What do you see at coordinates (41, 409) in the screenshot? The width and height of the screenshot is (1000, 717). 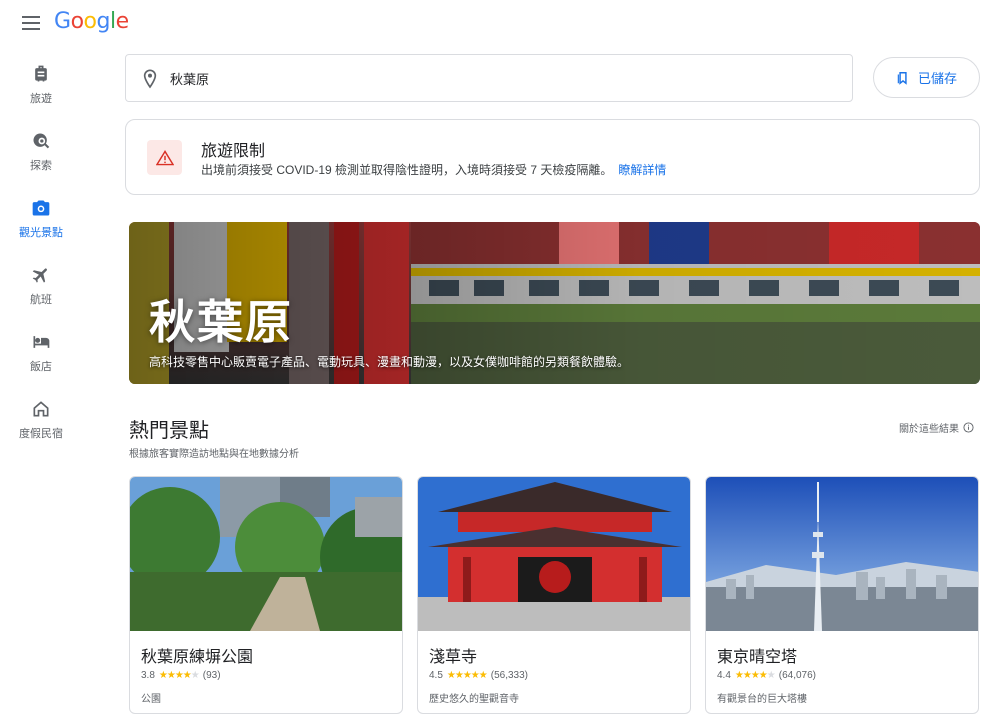 I see `home-icon` at bounding box center [41, 409].